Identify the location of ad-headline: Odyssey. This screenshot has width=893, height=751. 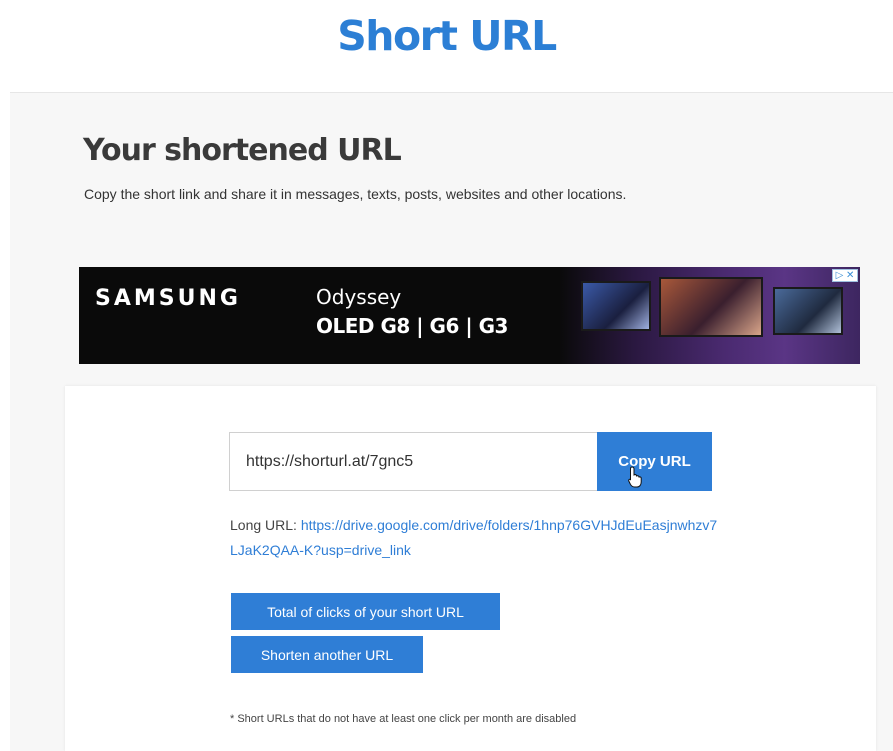
(359, 297).